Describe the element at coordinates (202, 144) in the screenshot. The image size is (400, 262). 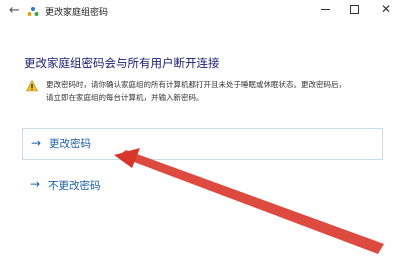
I see `change-password-option: → 更改密码` at that location.